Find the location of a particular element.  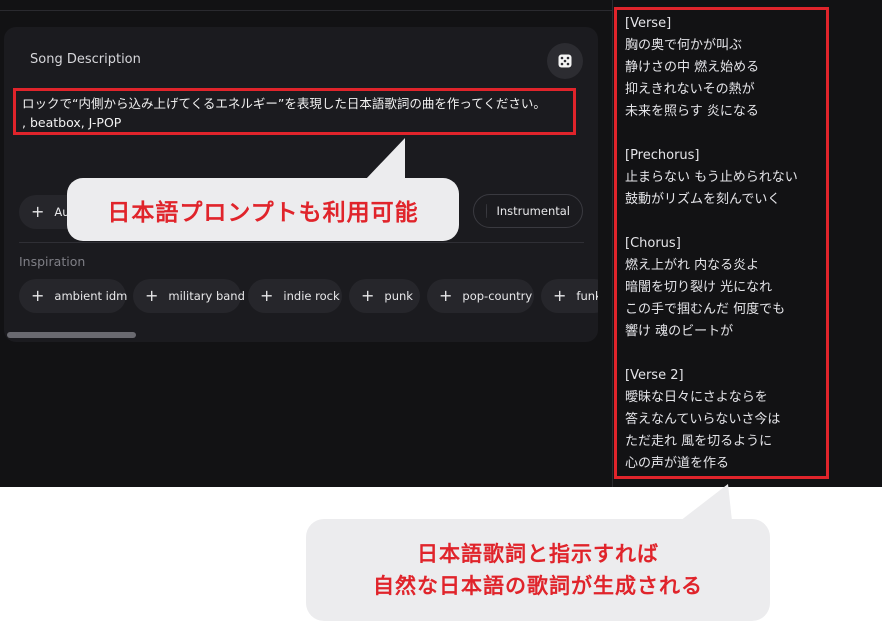

inspiration-chip-label: funk is located at coordinates (587, 296).